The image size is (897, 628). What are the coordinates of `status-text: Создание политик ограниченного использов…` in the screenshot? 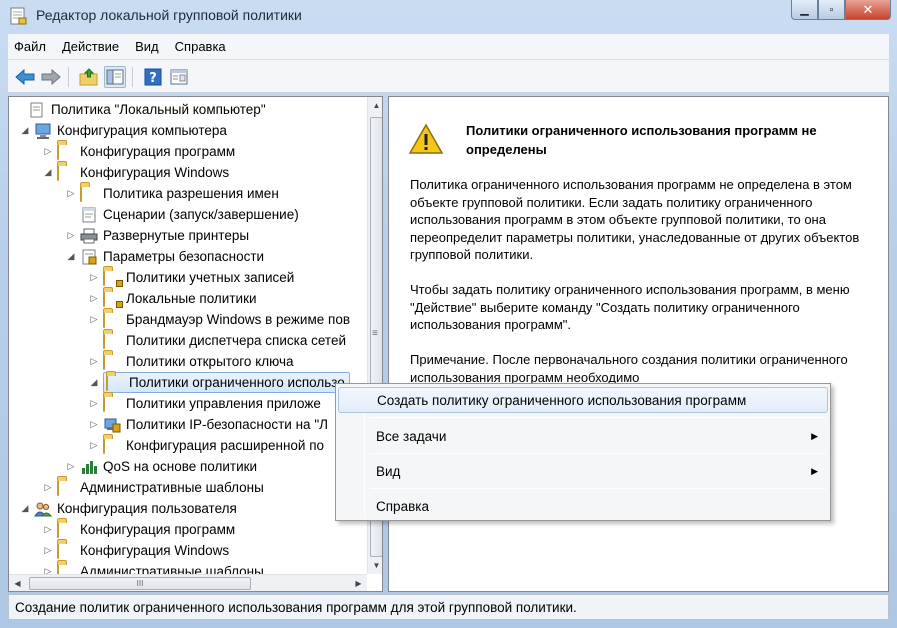 It's located at (296, 607).